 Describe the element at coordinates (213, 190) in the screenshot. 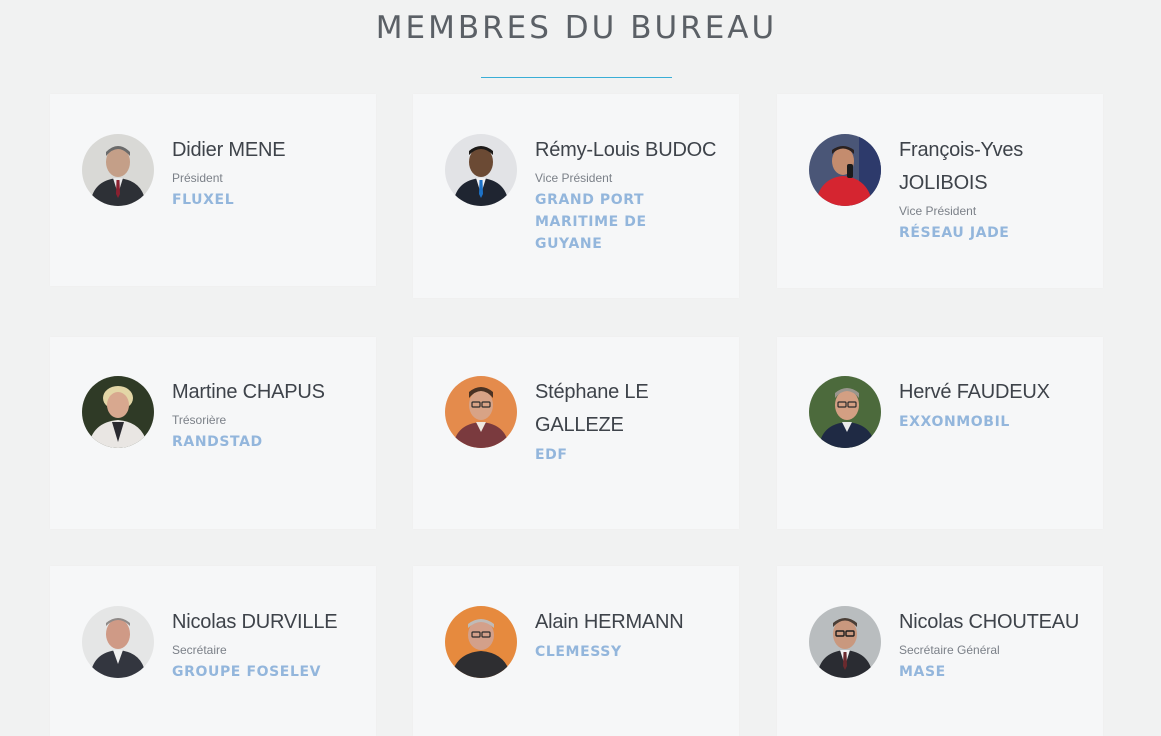

I see `member-card: Didier MENE Président FLUXEL` at that location.